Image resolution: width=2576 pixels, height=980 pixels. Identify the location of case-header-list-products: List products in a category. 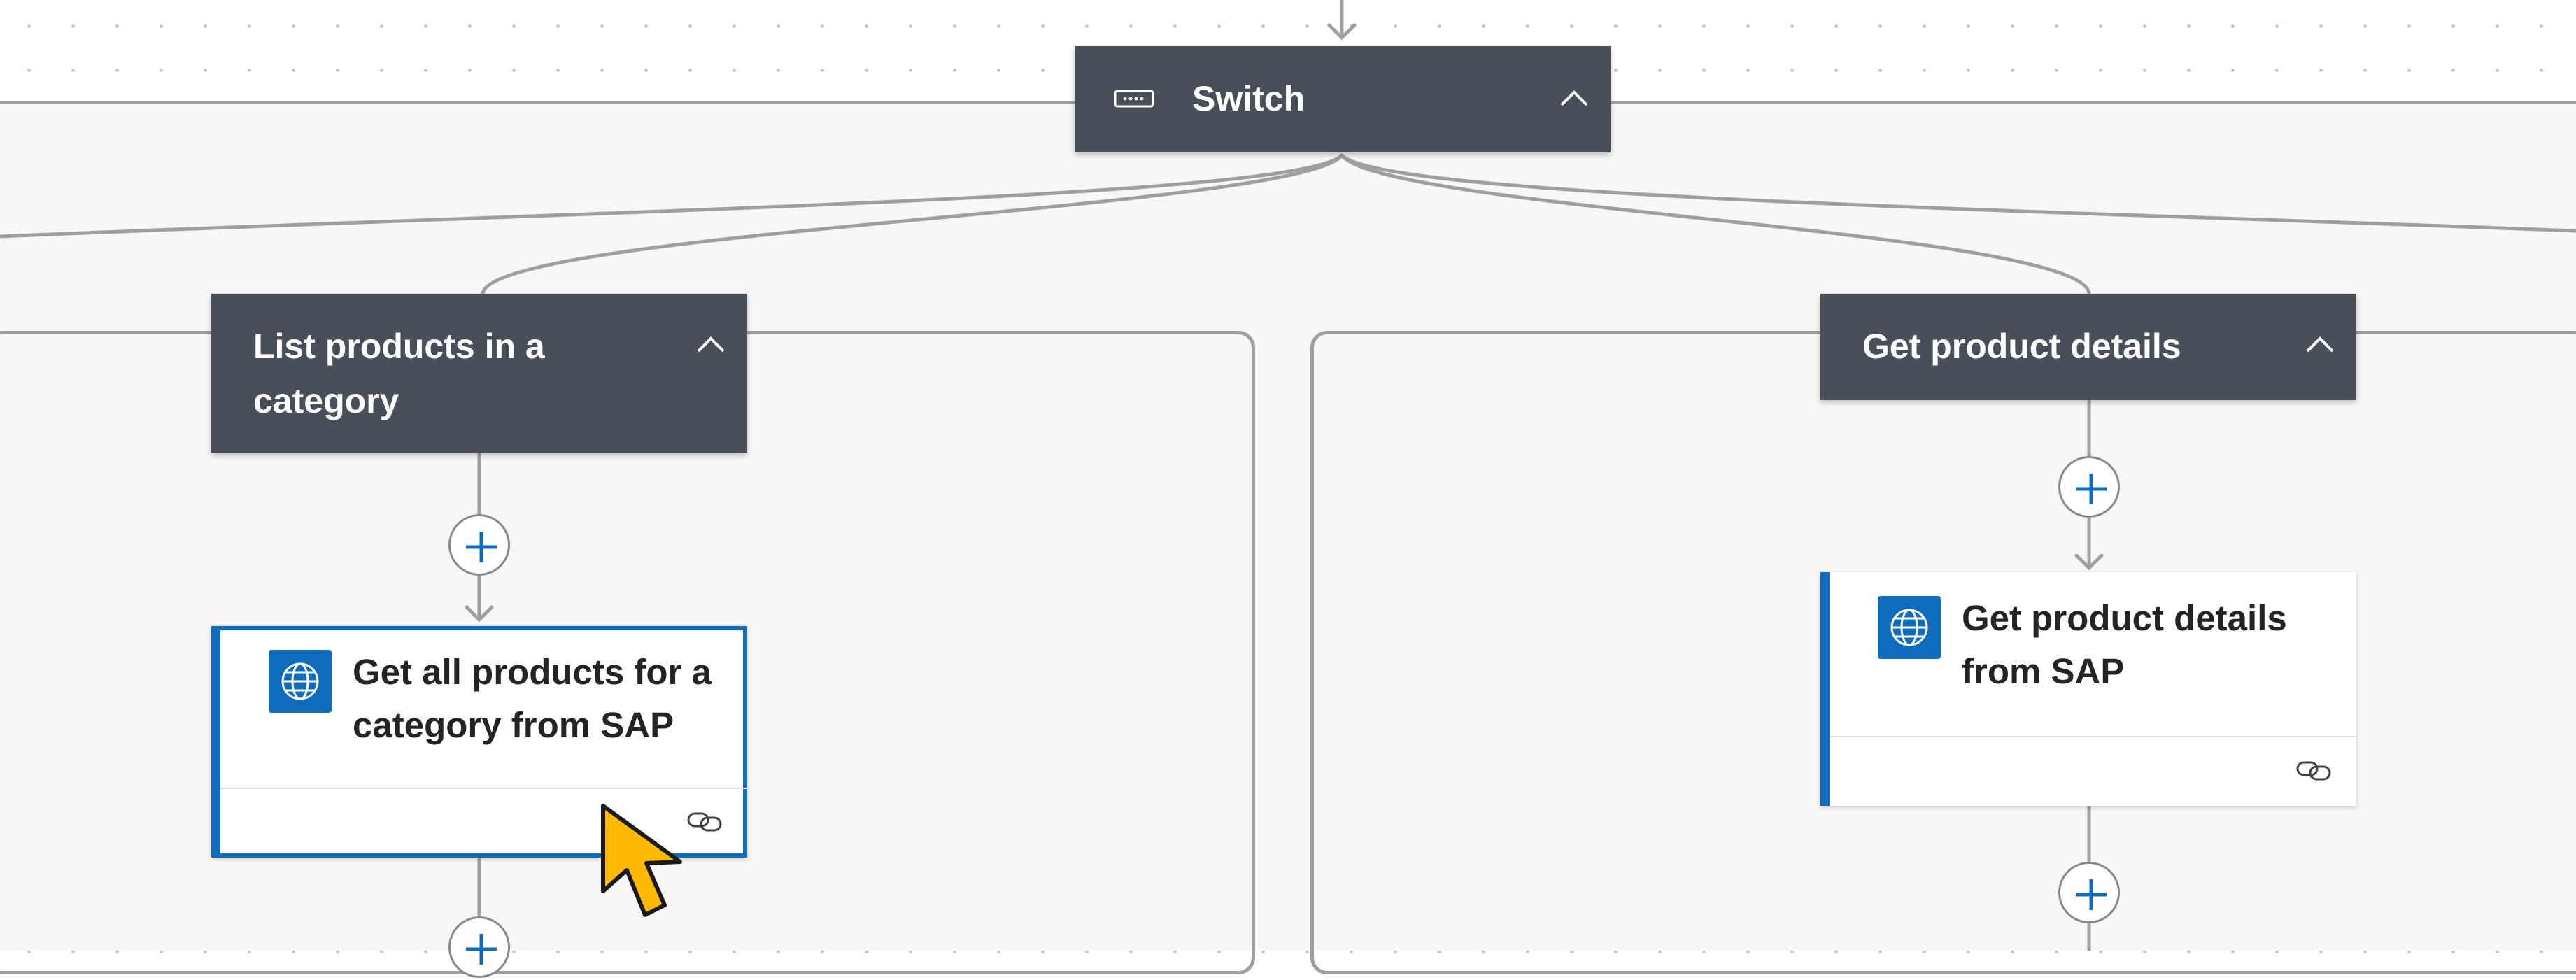
(479, 373).